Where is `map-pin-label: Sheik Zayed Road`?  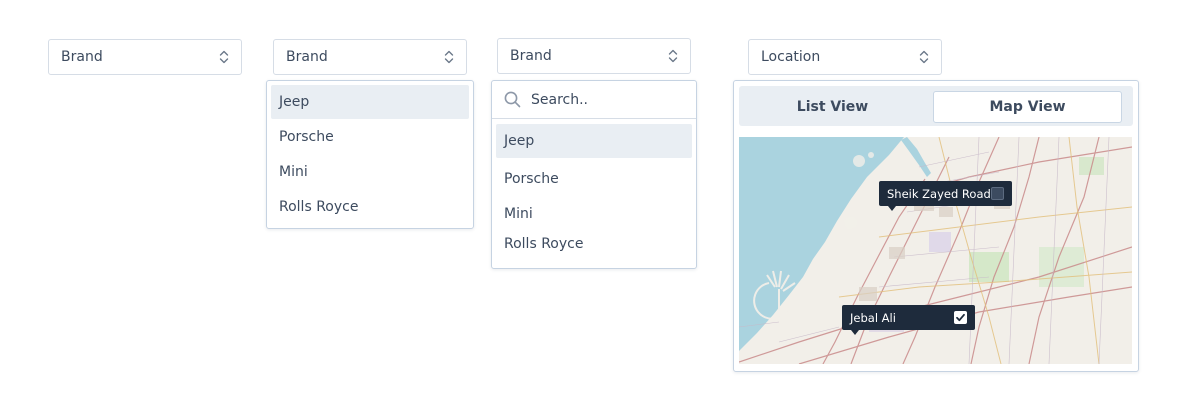 map-pin-label: Sheik Zayed Road is located at coordinates (939, 193).